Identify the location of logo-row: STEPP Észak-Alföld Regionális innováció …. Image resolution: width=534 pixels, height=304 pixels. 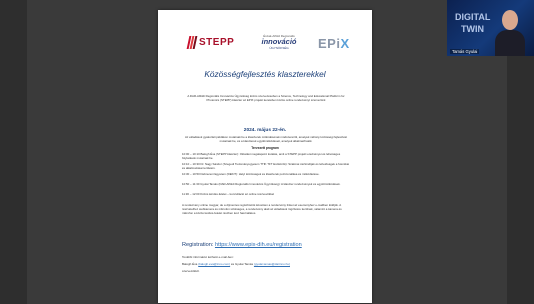
(265, 46).